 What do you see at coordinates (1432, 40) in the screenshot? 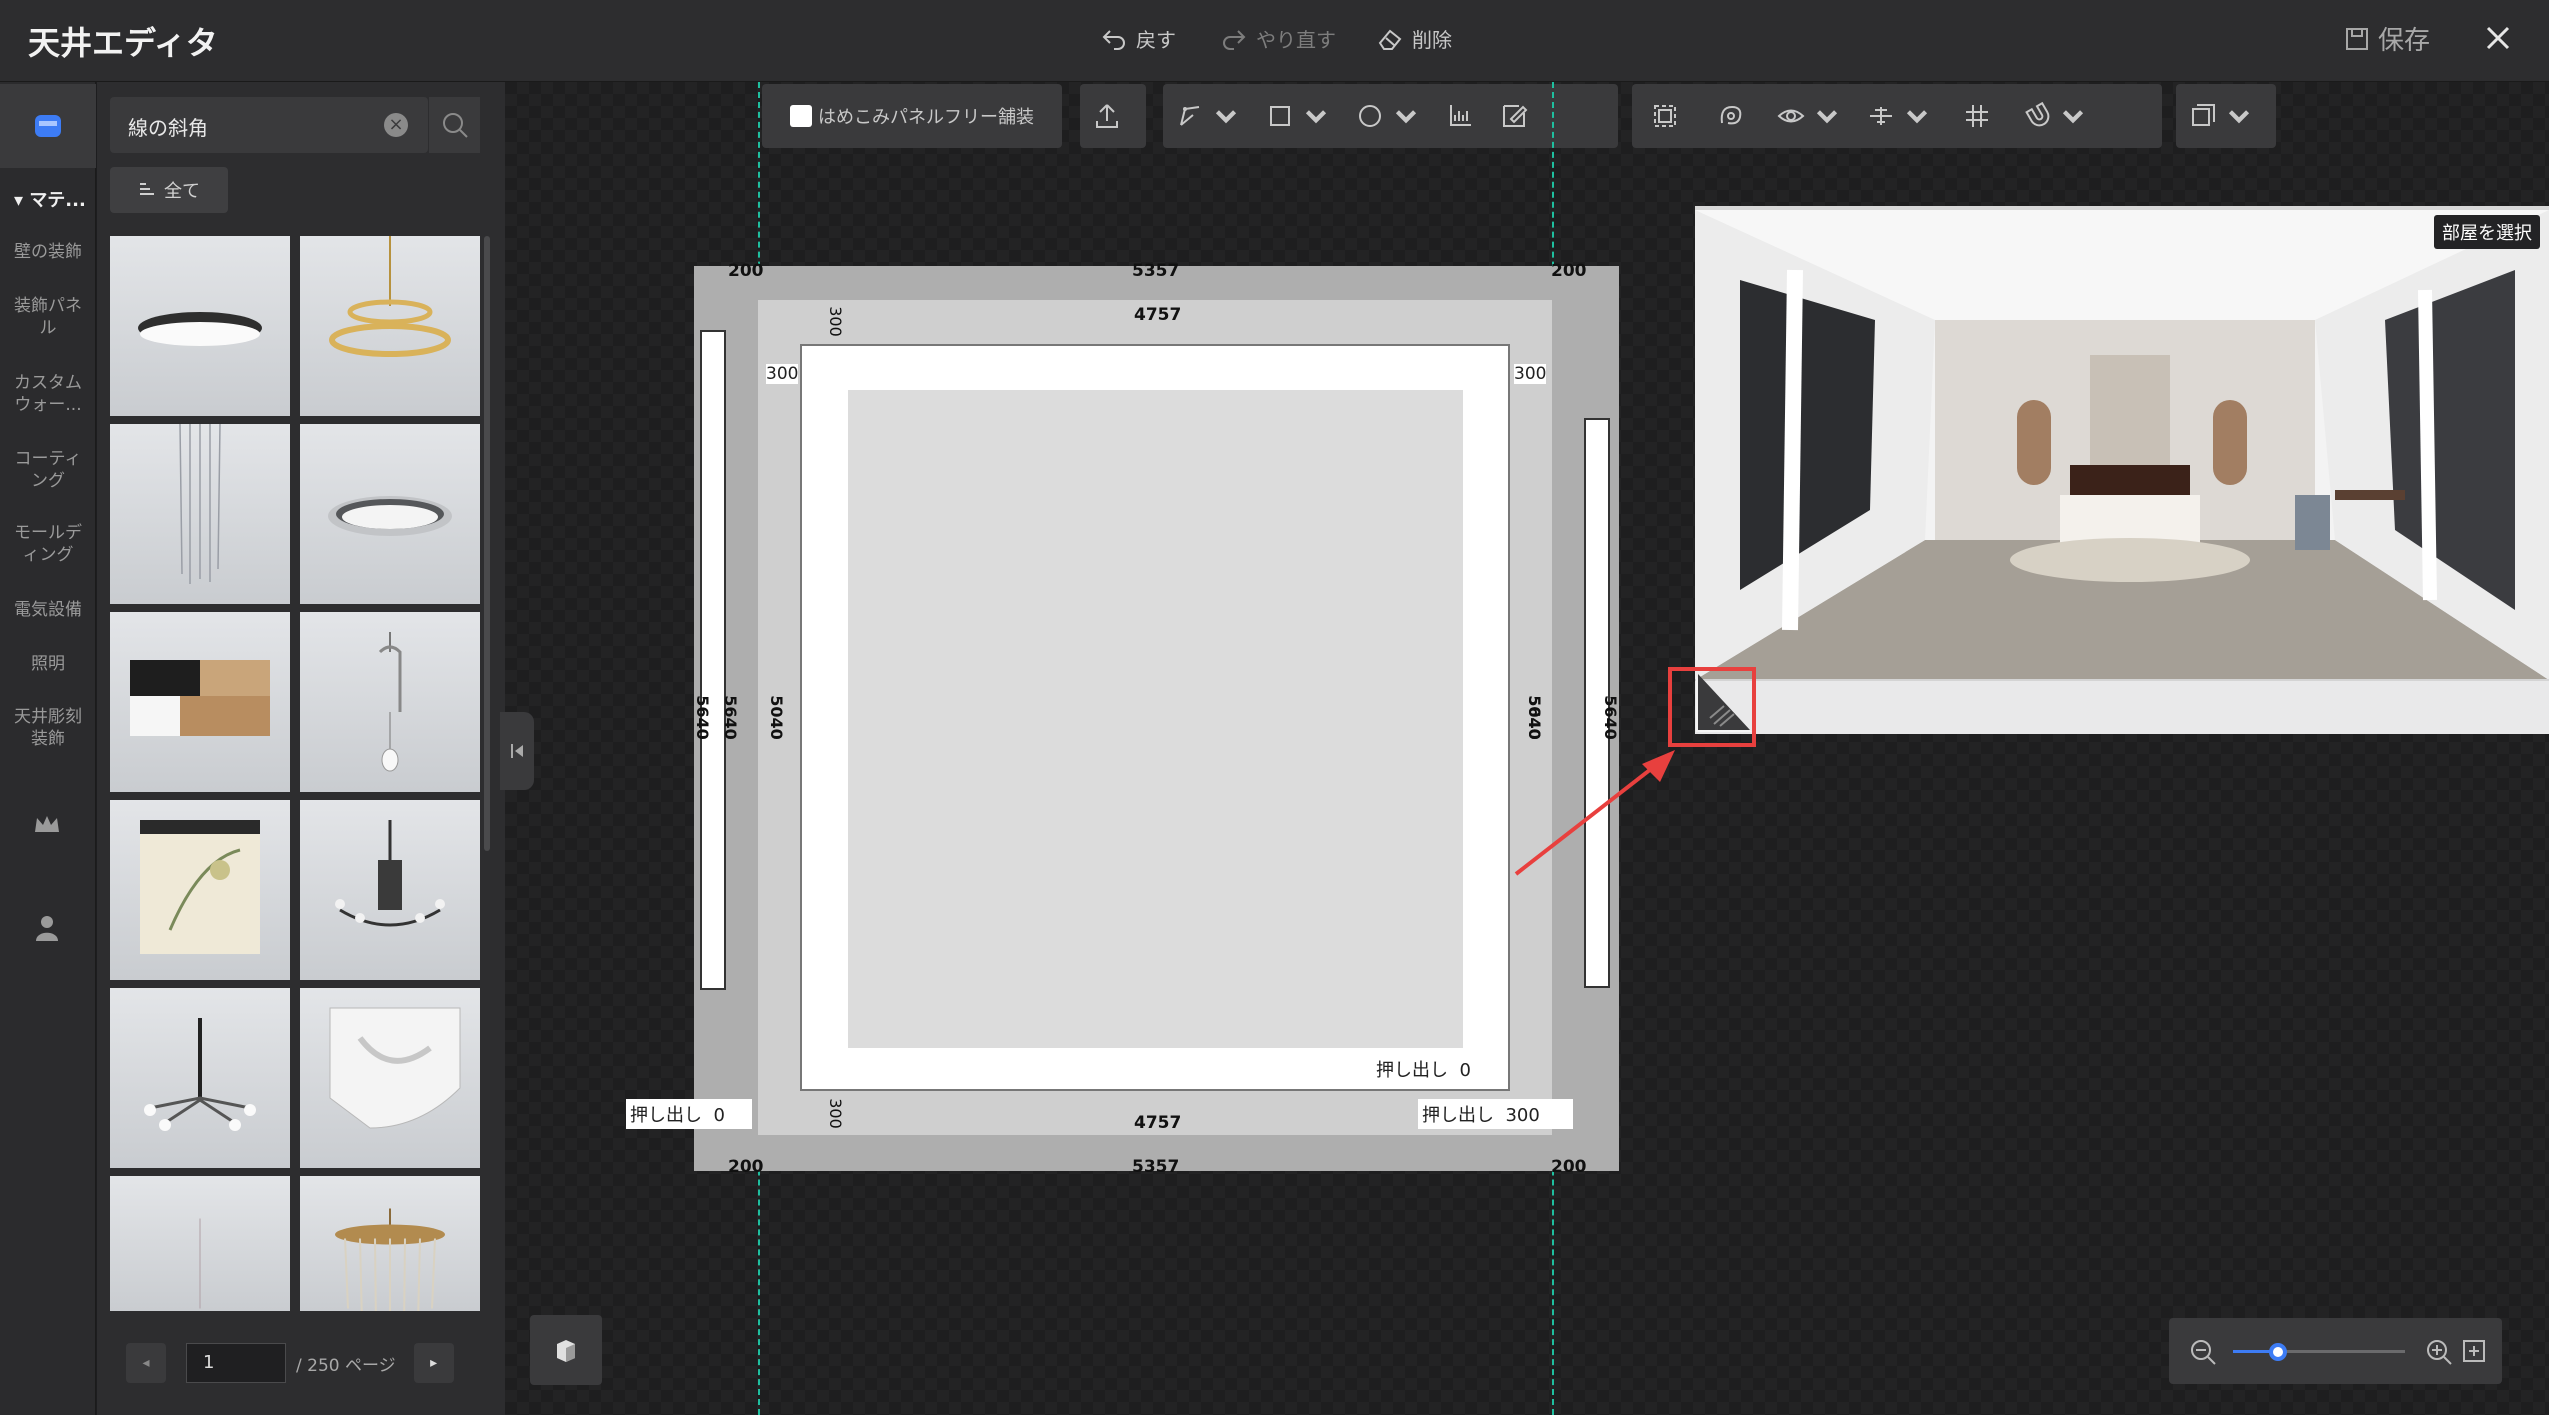
I see `delete-label: 削除` at bounding box center [1432, 40].